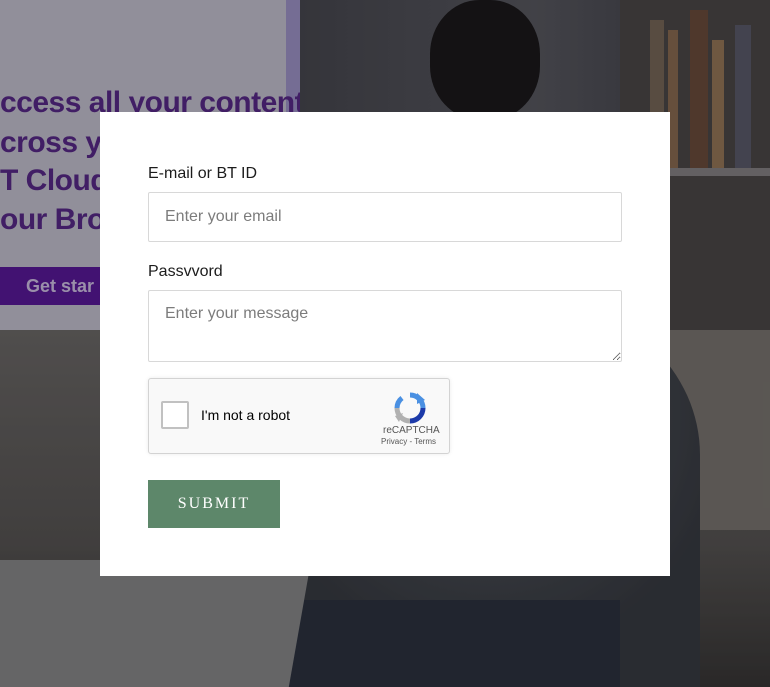 This screenshot has width=770, height=687. What do you see at coordinates (385, 217) in the screenshot?
I see `email-input` at bounding box center [385, 217].